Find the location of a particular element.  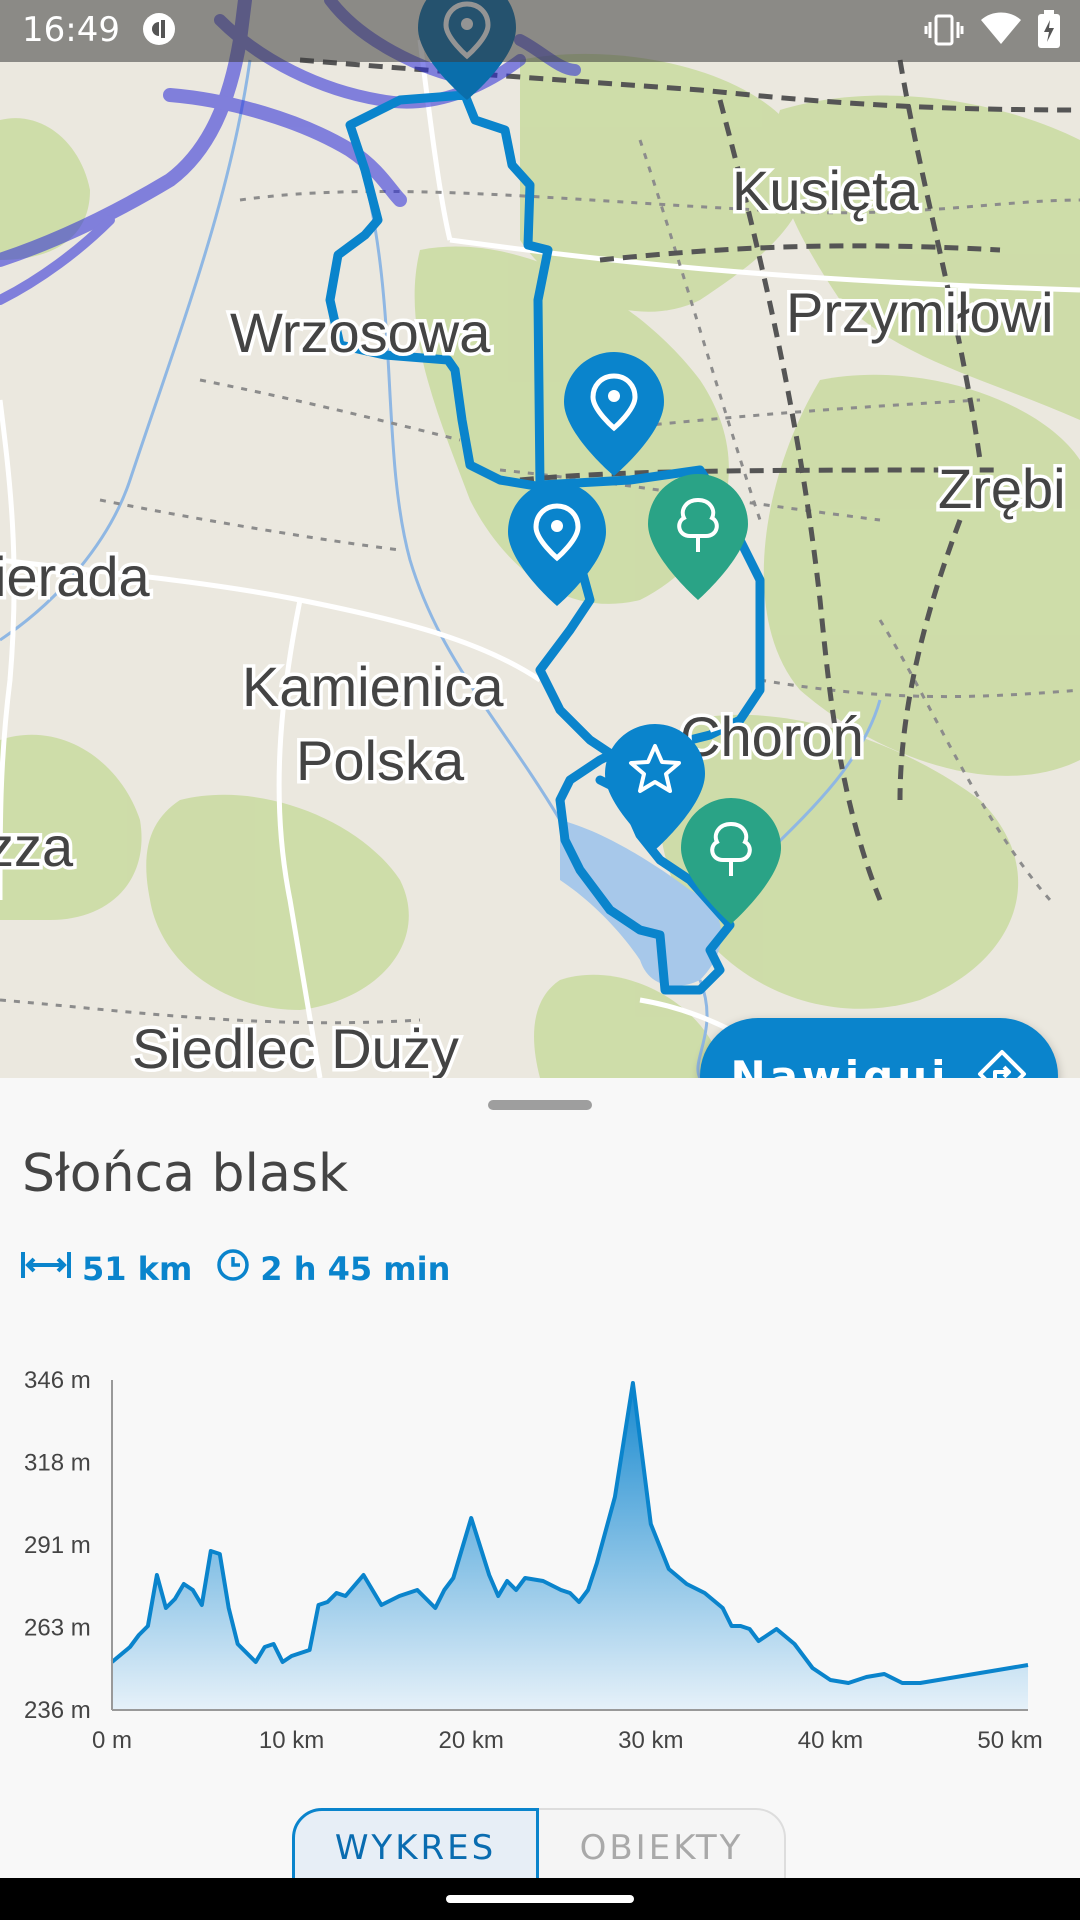

duration-value: 2 h 45 min is located at coordinates (355, 1269).